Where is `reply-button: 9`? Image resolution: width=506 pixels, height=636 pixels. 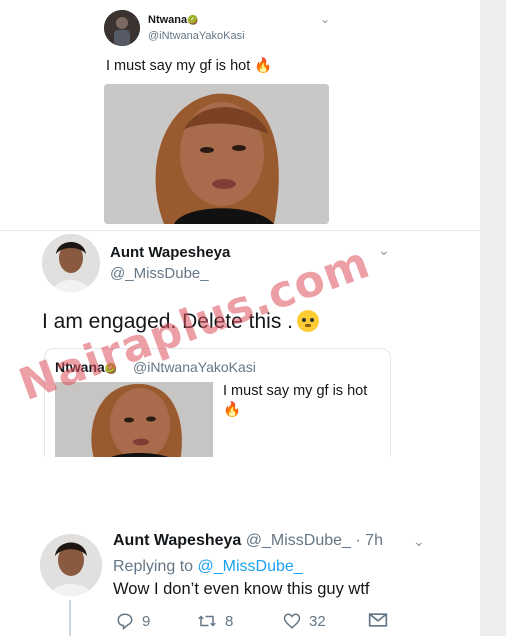
reply-button: 9 is located at coordinates (133, 621).